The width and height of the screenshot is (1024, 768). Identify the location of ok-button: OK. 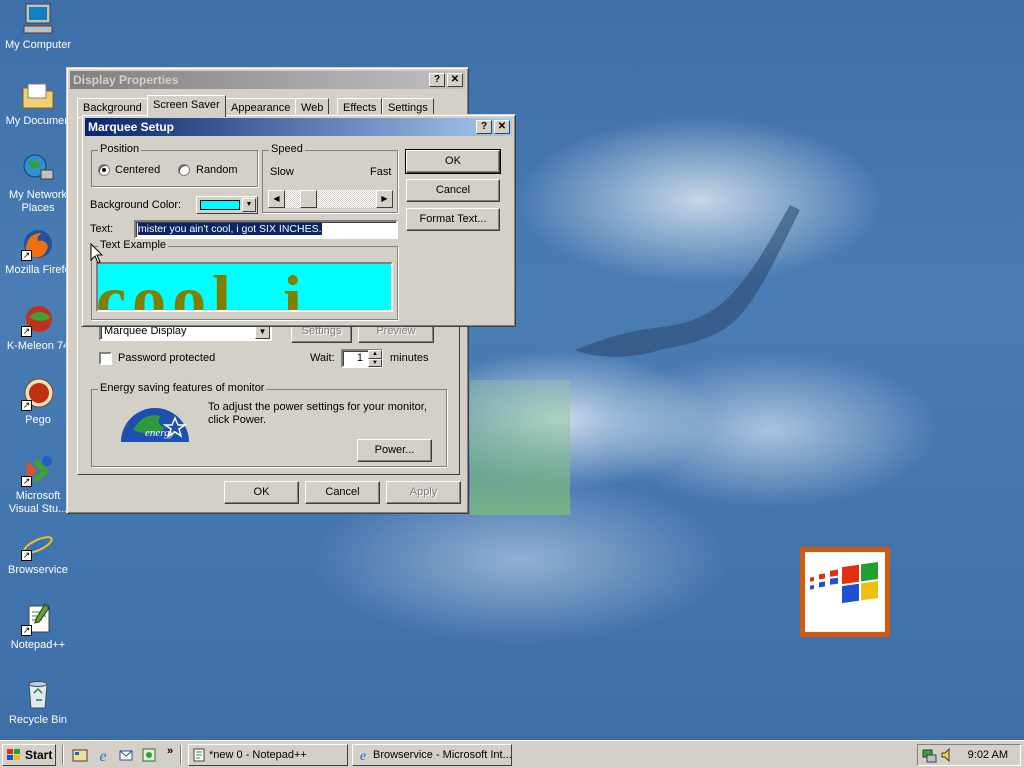
(261, 492).